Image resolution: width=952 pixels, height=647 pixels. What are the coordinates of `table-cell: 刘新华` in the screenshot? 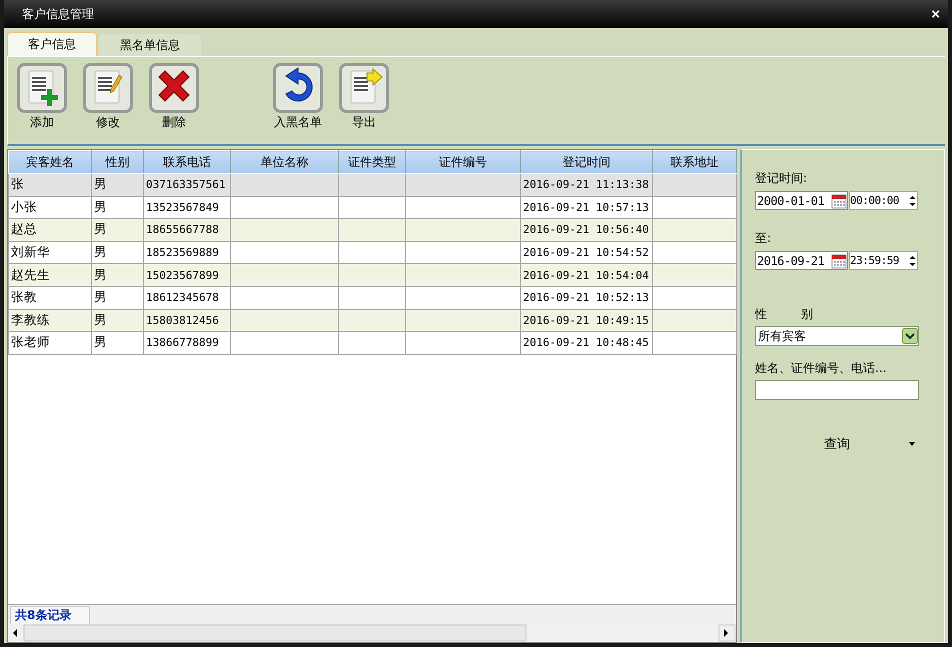 It's located at (30, 252).